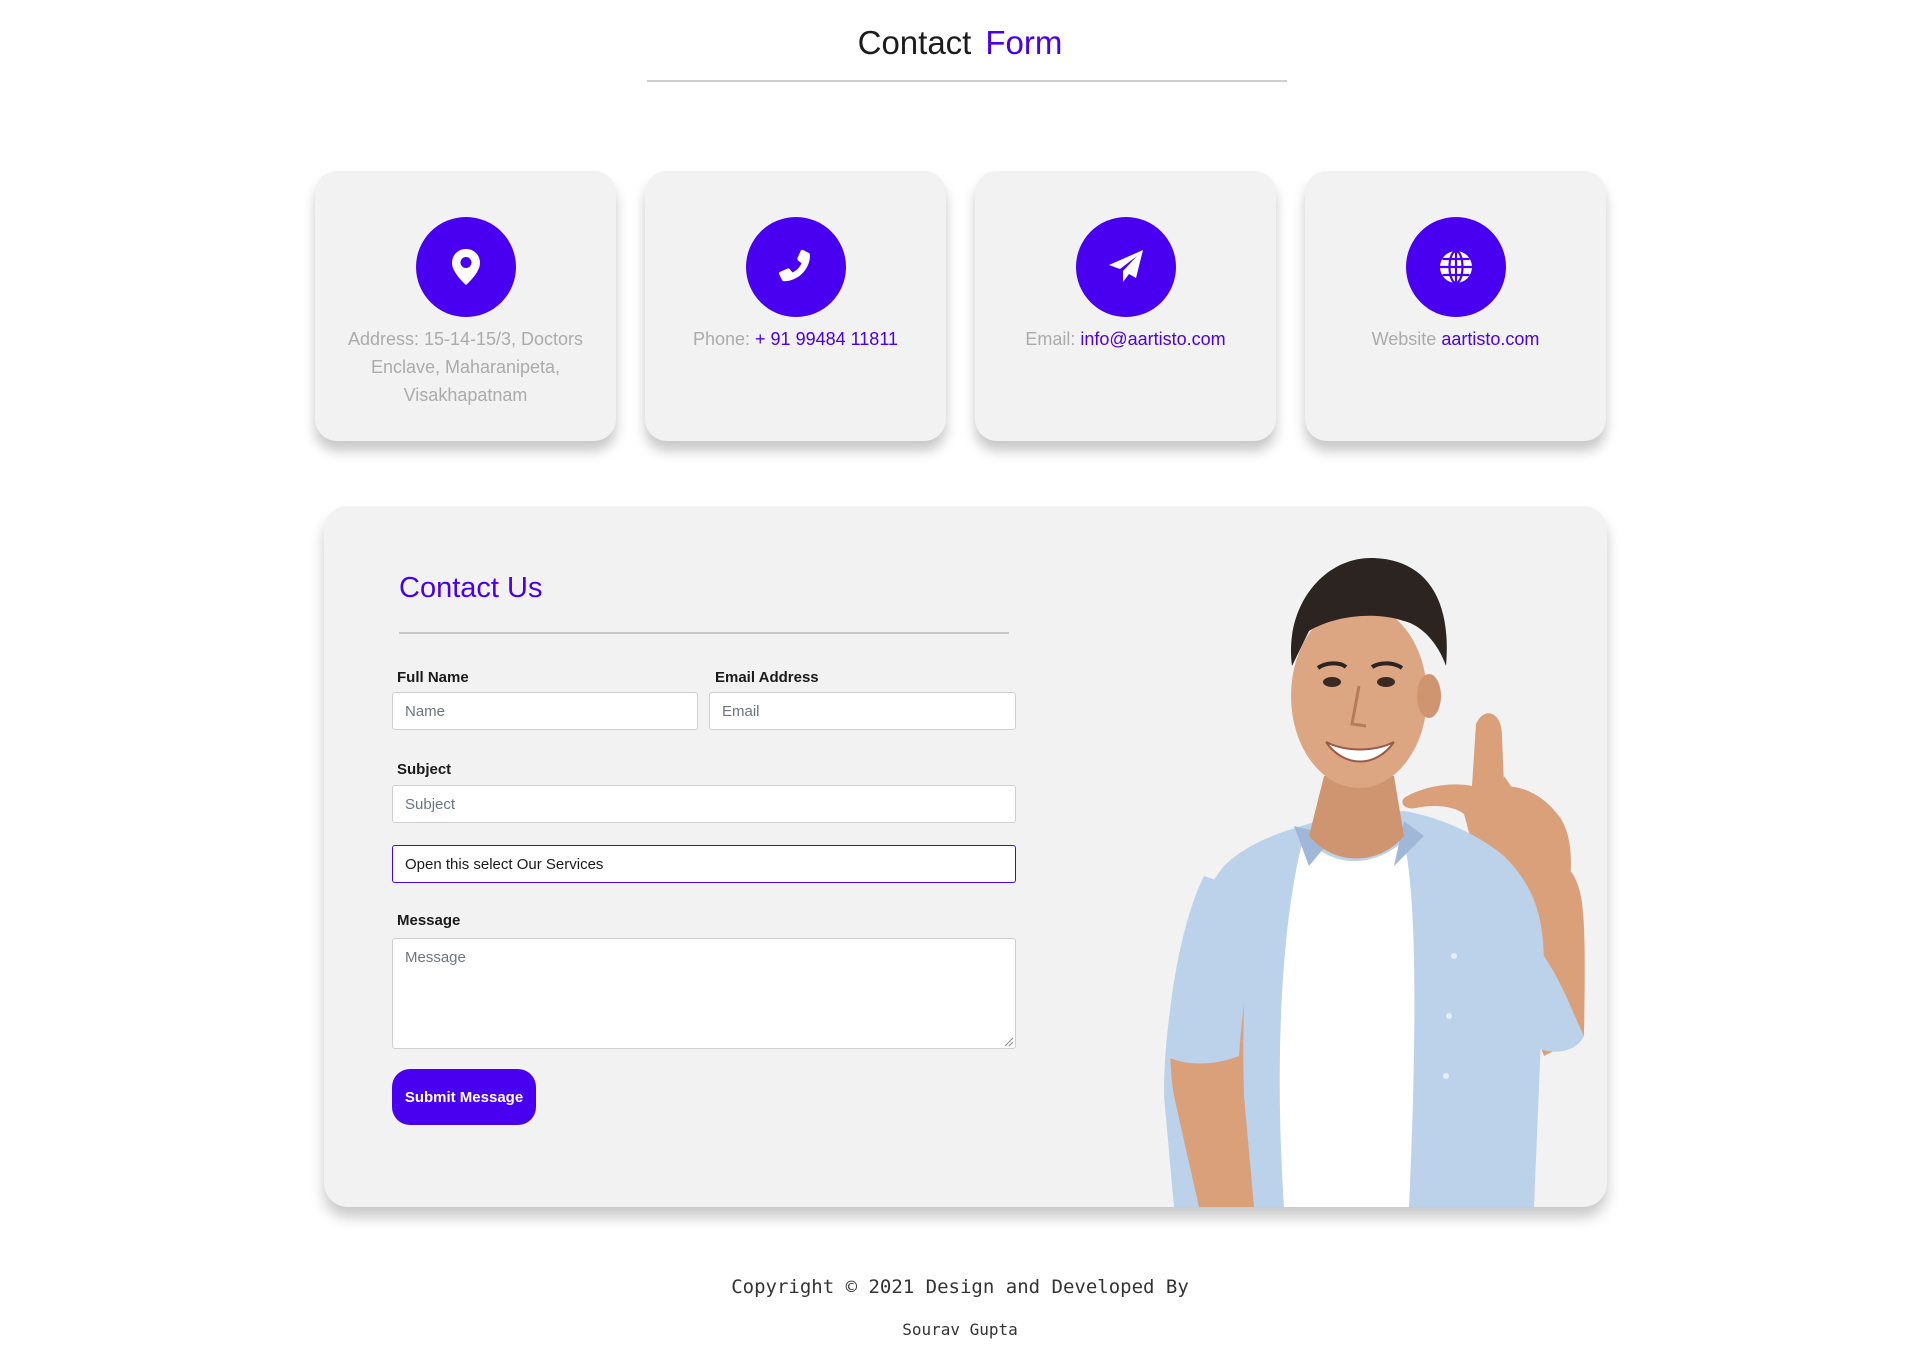 The width and height of the screenshot is (1920, 1353). I want to click on website-link: aartisto.com, so click(1490, 339).